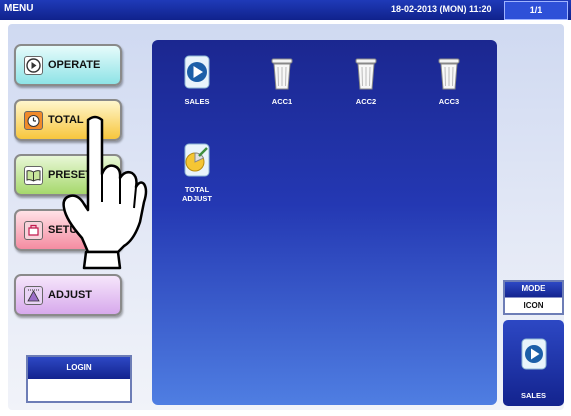 Image resolution: width=571 pixels, height=416 pixels. I want to click on total-adjust-caption: TOTAL ADJUST, so click(197, 194).